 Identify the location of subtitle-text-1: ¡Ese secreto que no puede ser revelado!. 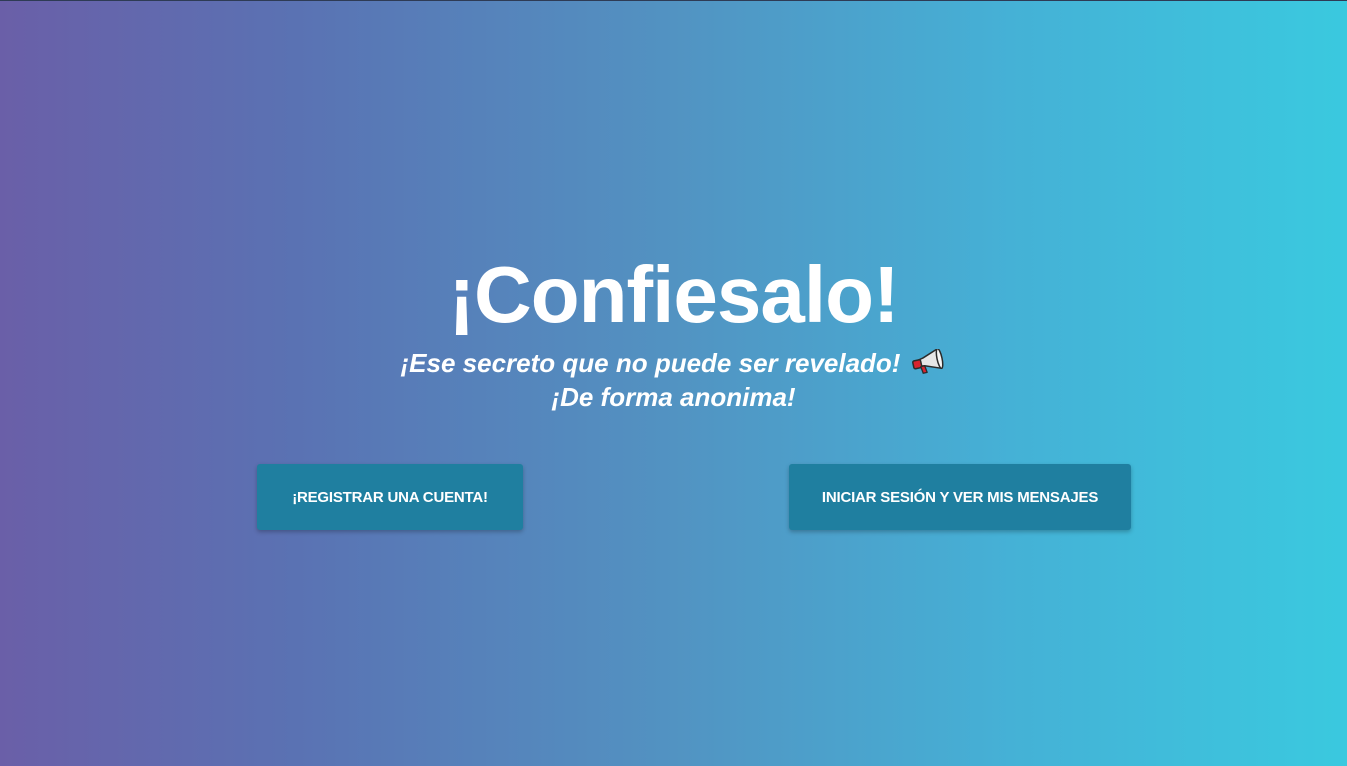
(650, 363).